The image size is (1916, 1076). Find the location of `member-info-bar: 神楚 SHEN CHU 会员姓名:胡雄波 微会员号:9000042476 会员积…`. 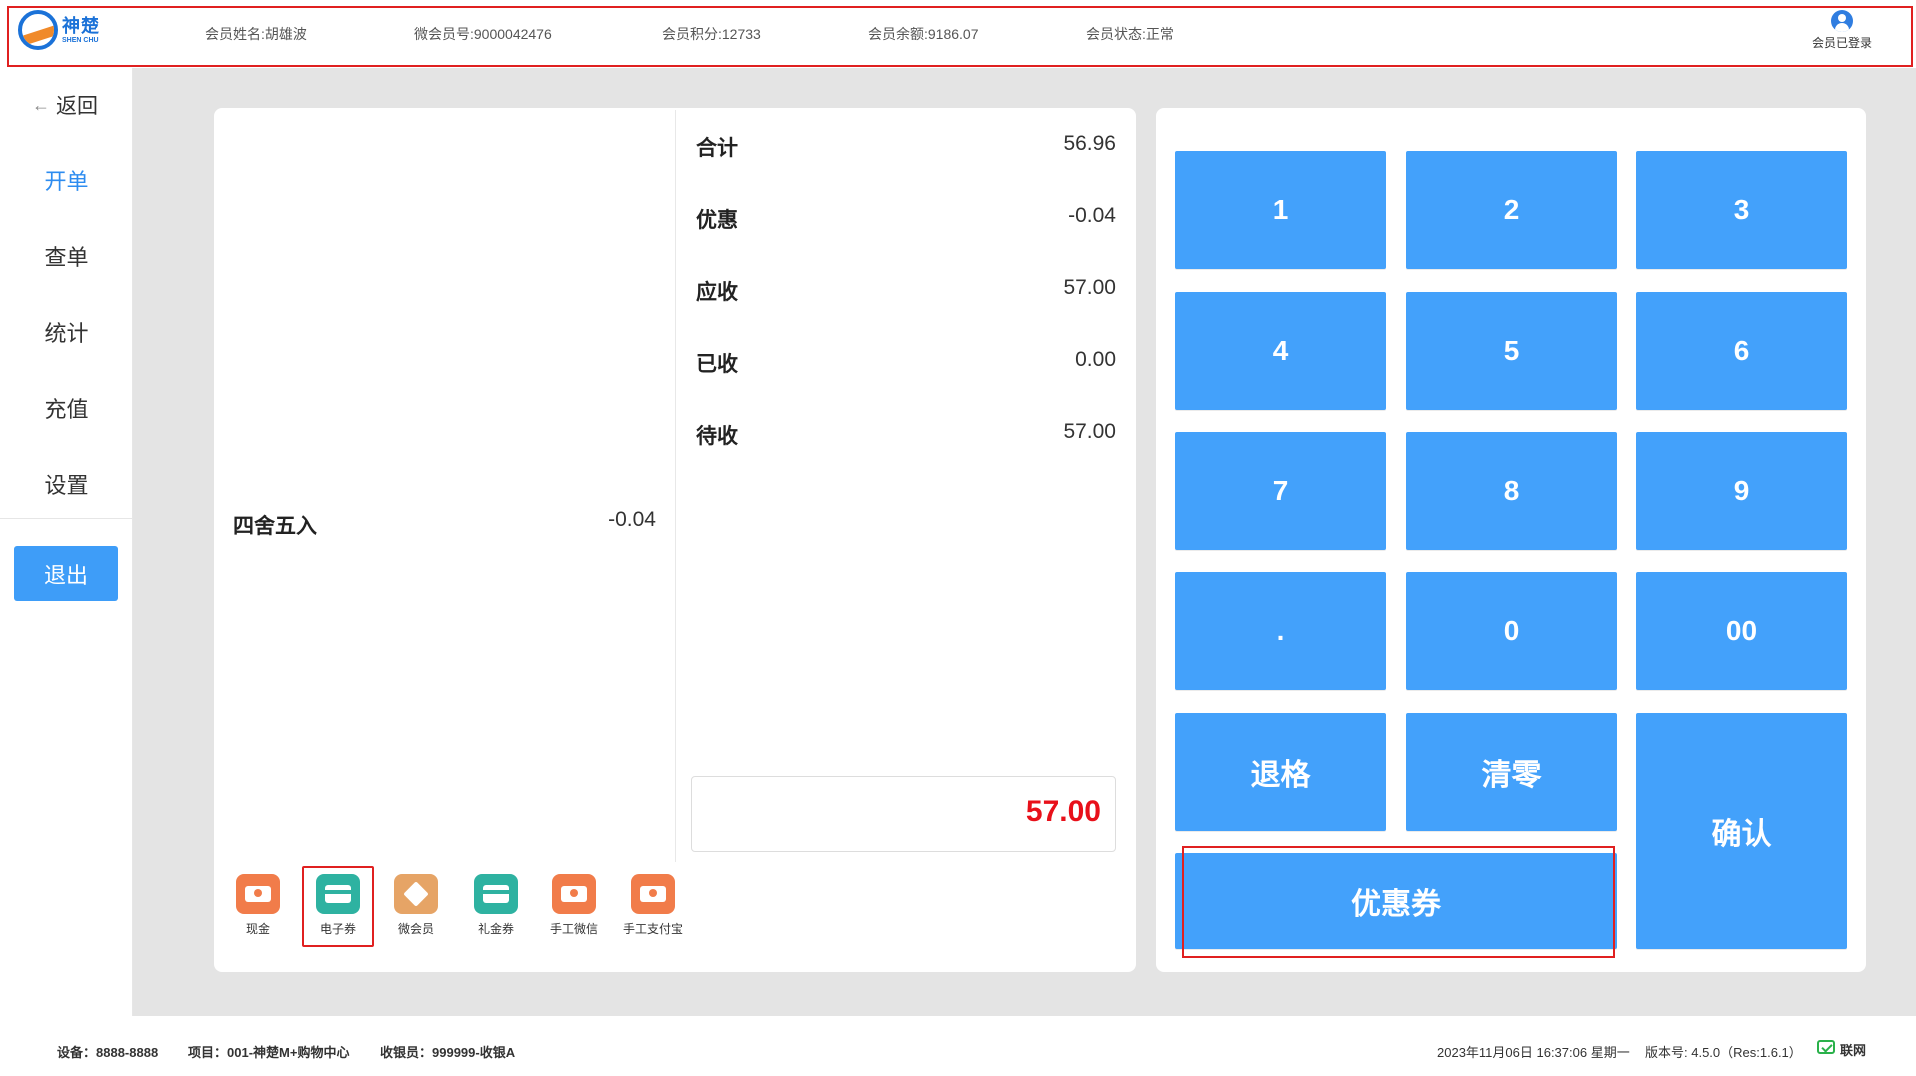

member-info-bar: 神楚 SHEN CHU 会员姓名:胡雄波 微会员号:9000042476 会员积… is located at coordinates (958, 34).